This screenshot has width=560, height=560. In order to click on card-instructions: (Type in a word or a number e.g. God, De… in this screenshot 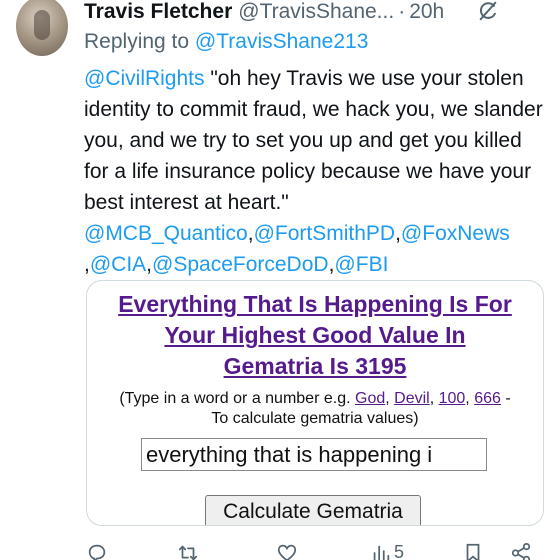, I will do `click(315, 408)`.